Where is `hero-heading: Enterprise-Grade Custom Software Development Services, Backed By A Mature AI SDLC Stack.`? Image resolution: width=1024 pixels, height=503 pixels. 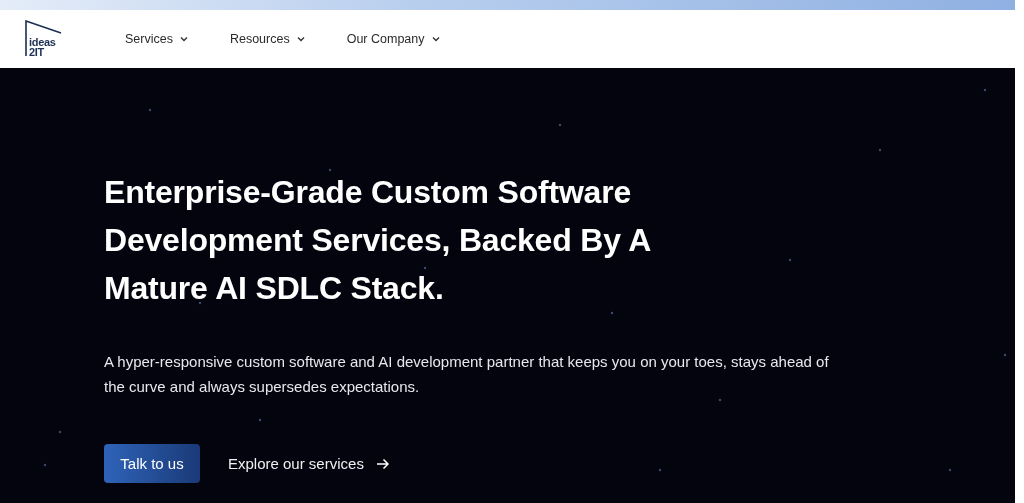 hero-heading: Enterprise-Grade Custom Software Development Services, Backed By A Mature AI SDLC Stack. is located at coordinates (378, 240).